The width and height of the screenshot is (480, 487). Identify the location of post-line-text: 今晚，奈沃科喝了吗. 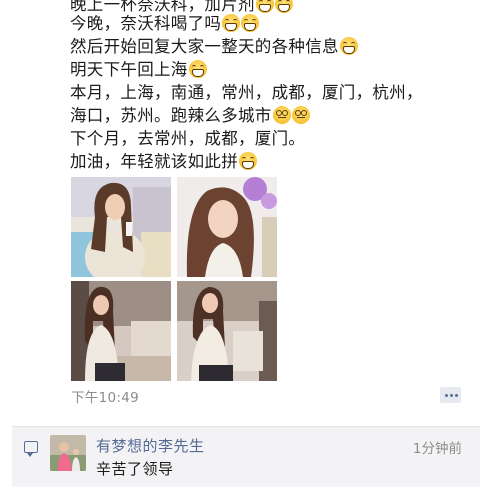
(146, 23).